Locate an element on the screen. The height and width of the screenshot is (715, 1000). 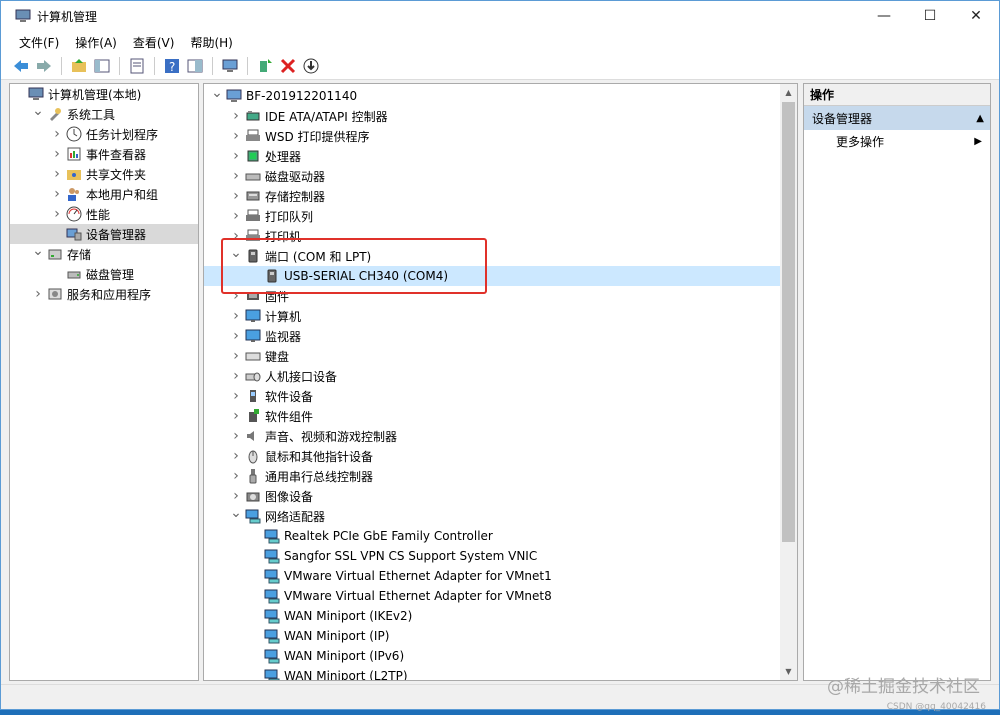
menu-view: 查看(V) is located at coordinates (154, 42).